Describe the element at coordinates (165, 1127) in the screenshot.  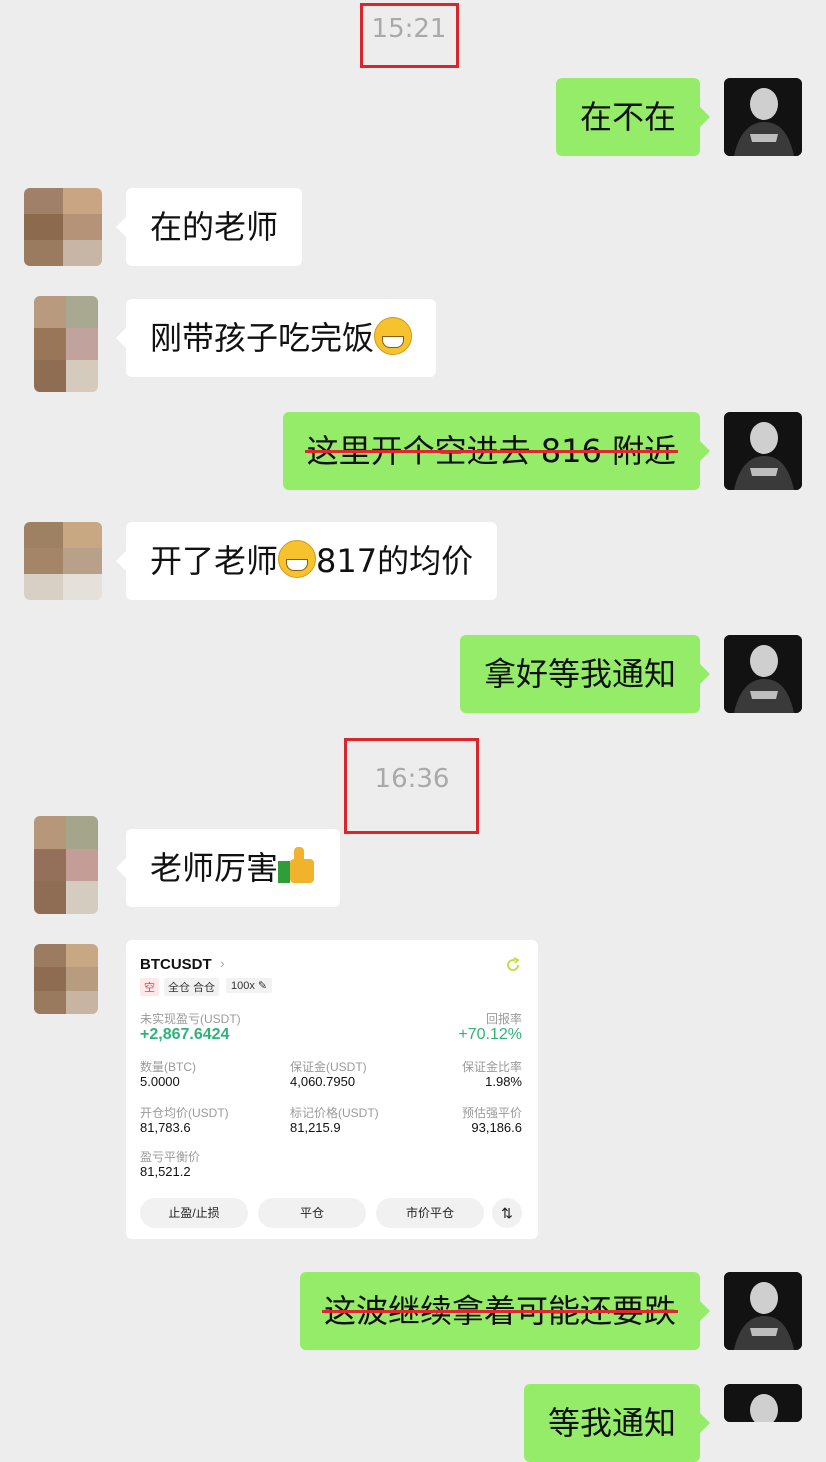
I see `entry-value: 81,783.6` at that location.